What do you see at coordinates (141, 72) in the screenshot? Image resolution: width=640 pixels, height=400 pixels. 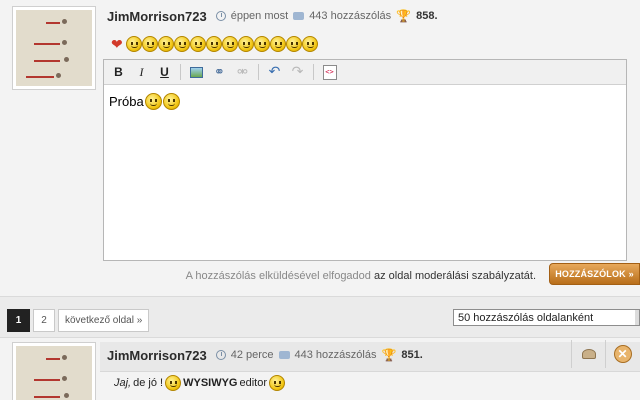 I see `italic-button: I` at bounding box center [141, 72].